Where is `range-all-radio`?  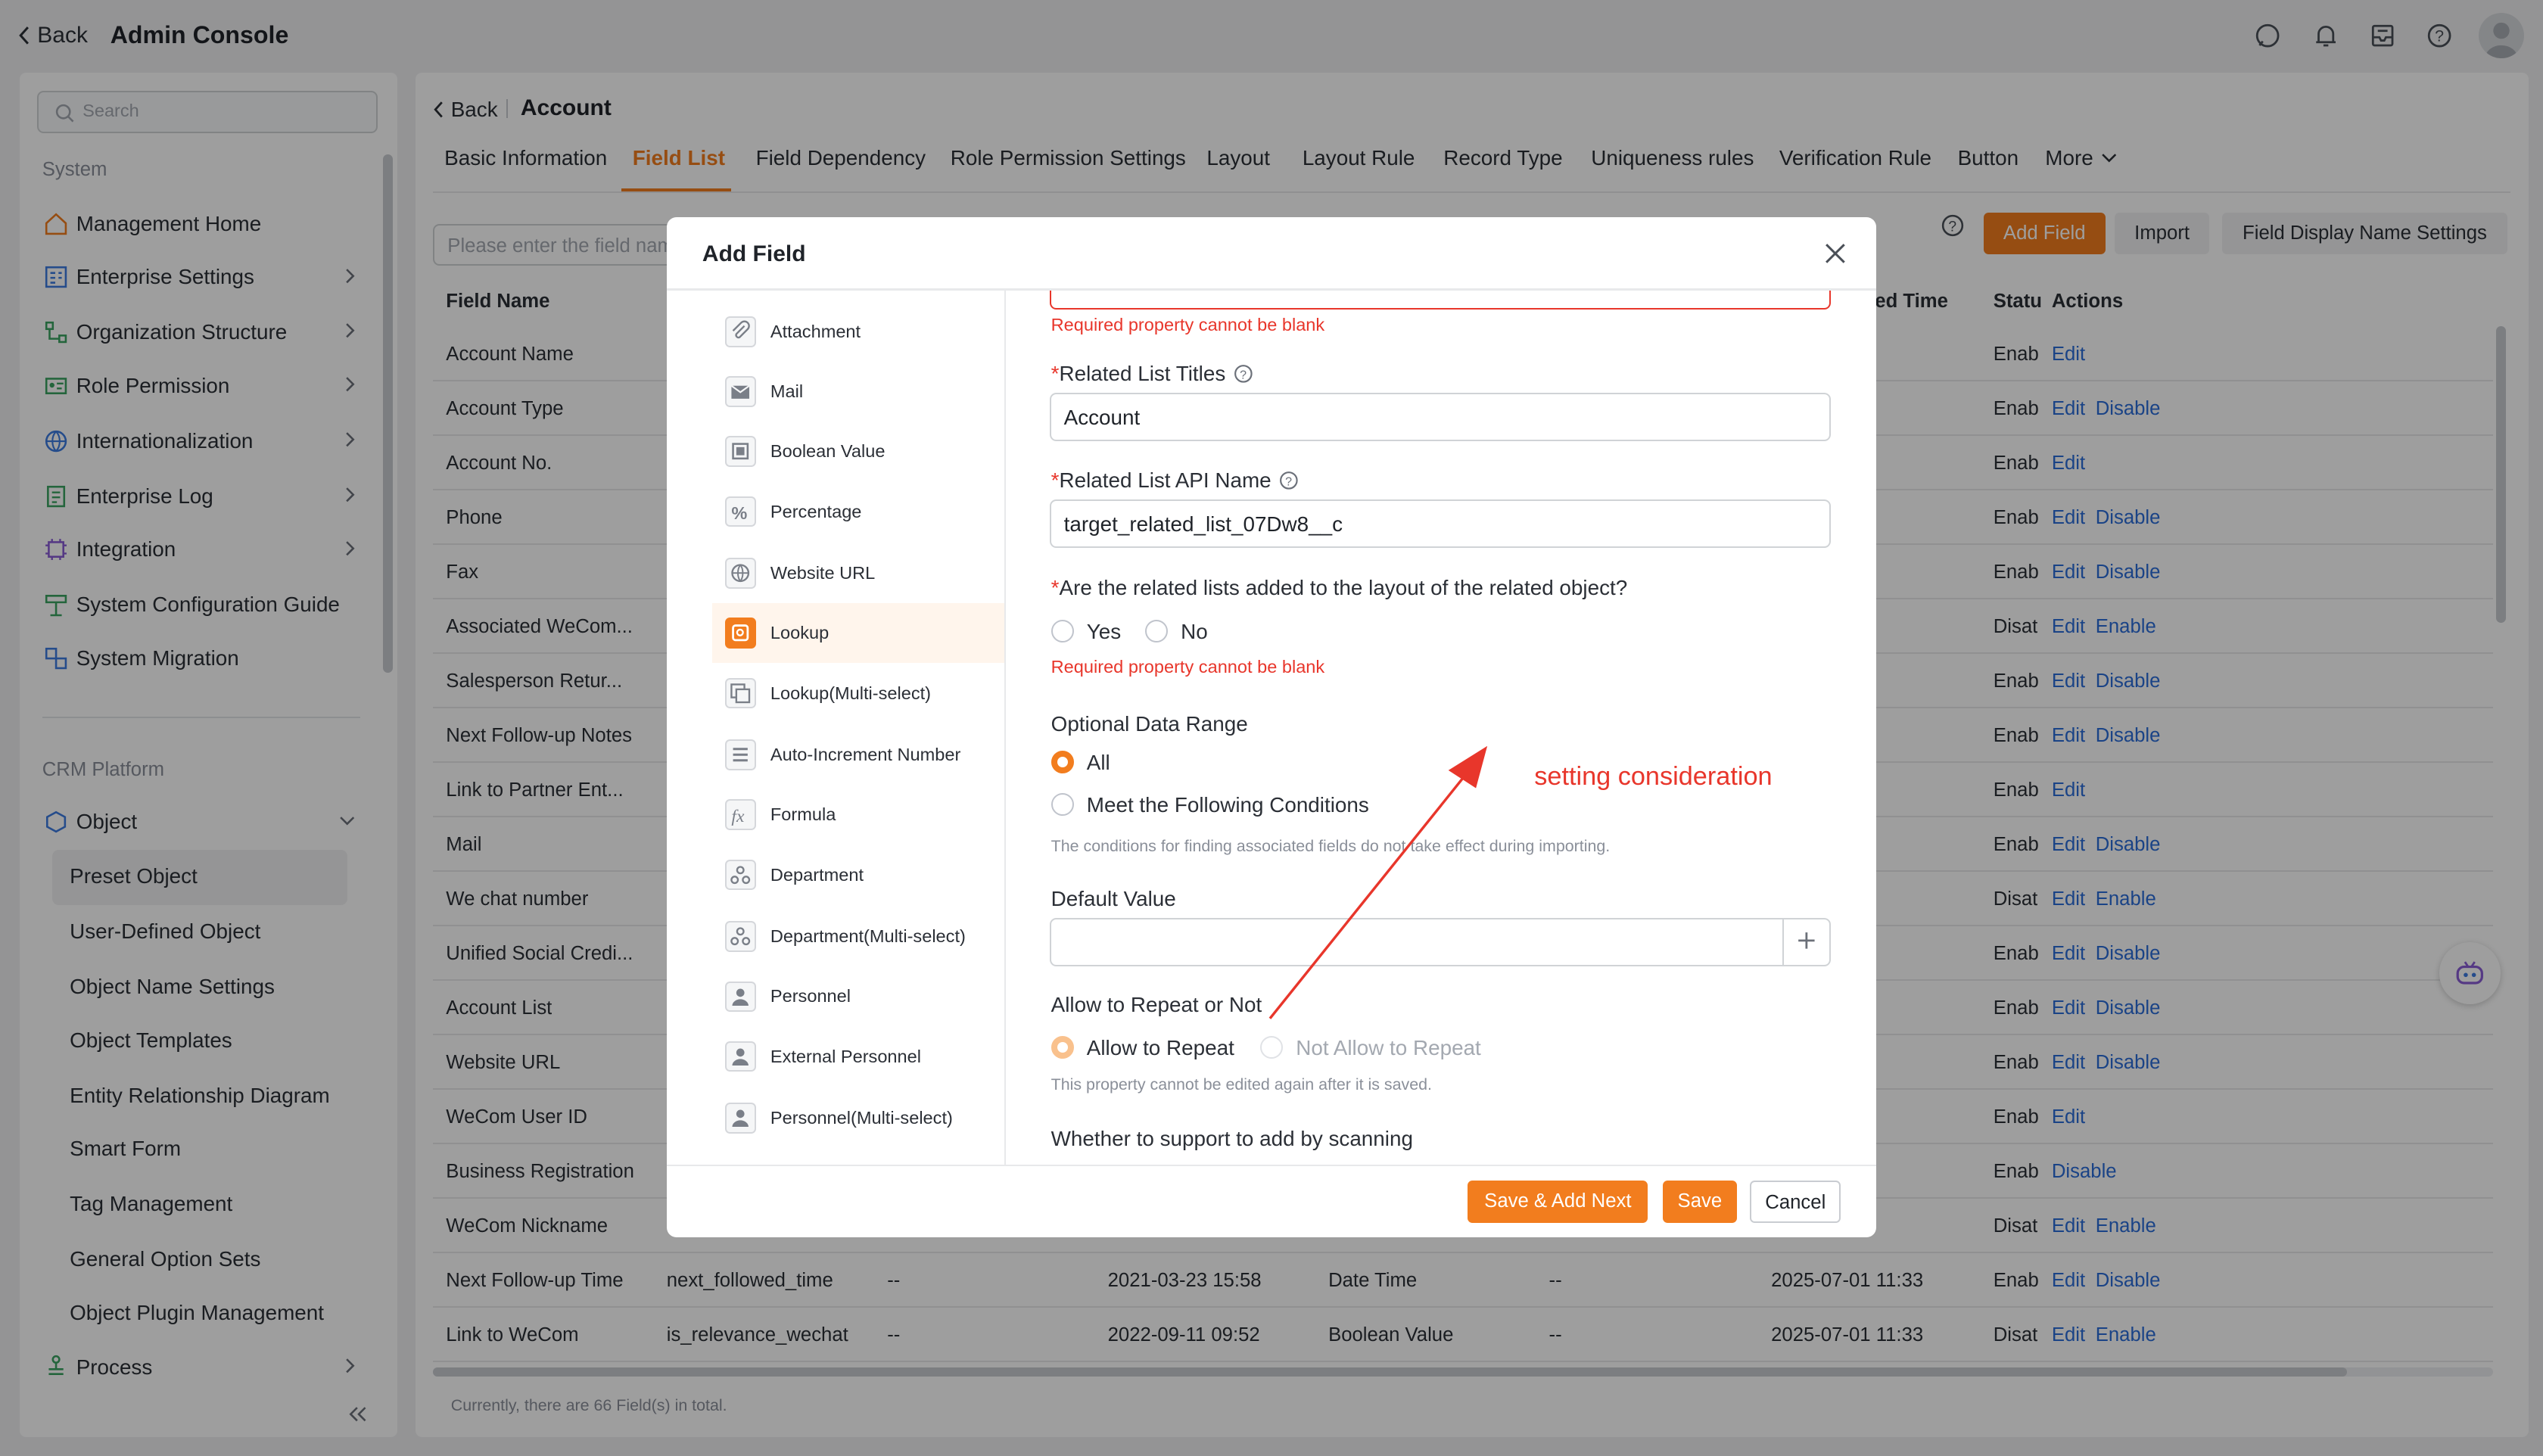
range-all-radio is located at coordinates (1062, 762).